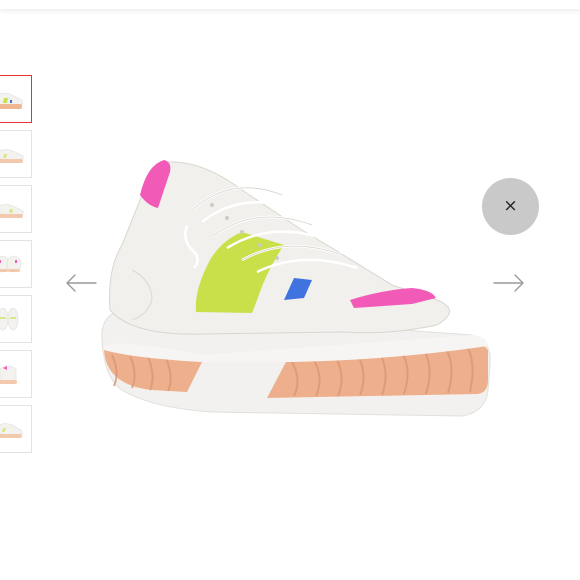 Image resolution: width=580 pixels, height=580 pixels. I want to click on arrow-right-icon, so click(508, 283).